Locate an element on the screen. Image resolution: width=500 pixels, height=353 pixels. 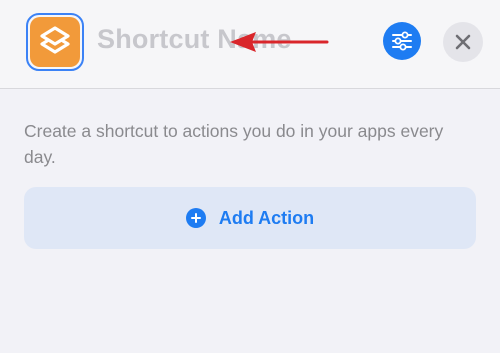
close-icon is located at coordinates (463, 42).